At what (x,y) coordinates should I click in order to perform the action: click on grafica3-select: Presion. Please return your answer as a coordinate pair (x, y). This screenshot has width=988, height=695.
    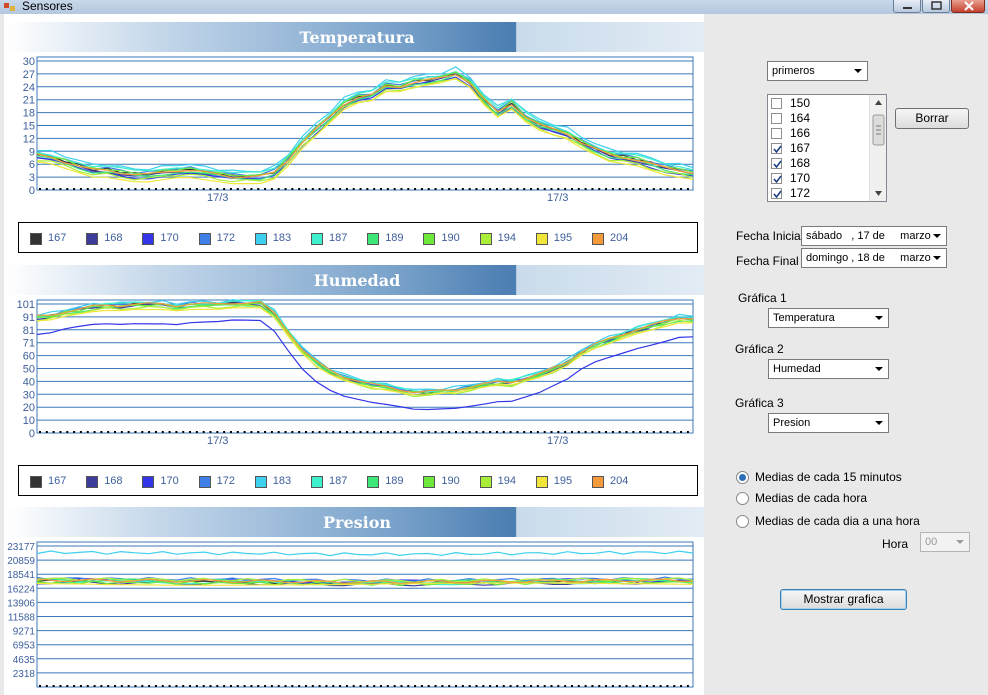
    Looking at the image, I should click on (828, 423).